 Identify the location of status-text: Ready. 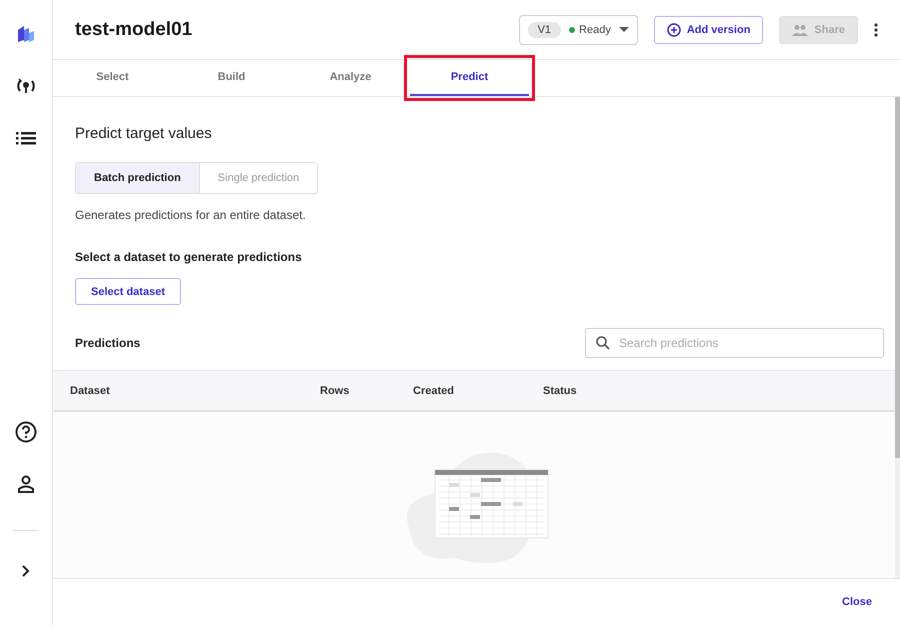
(595, 30).